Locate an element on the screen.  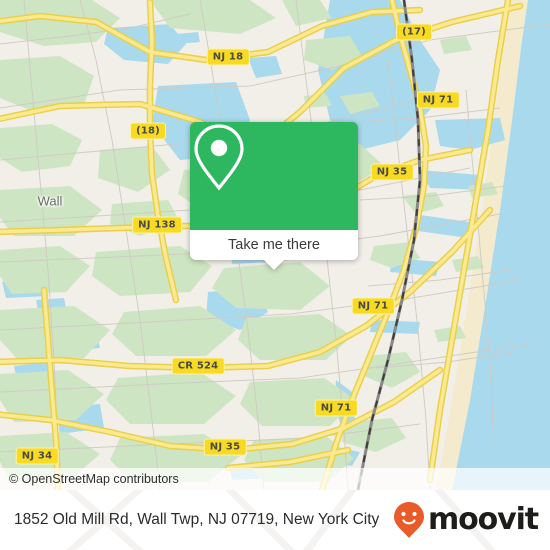
road-shield: NJ 34 is located at coordinates (37, 456).